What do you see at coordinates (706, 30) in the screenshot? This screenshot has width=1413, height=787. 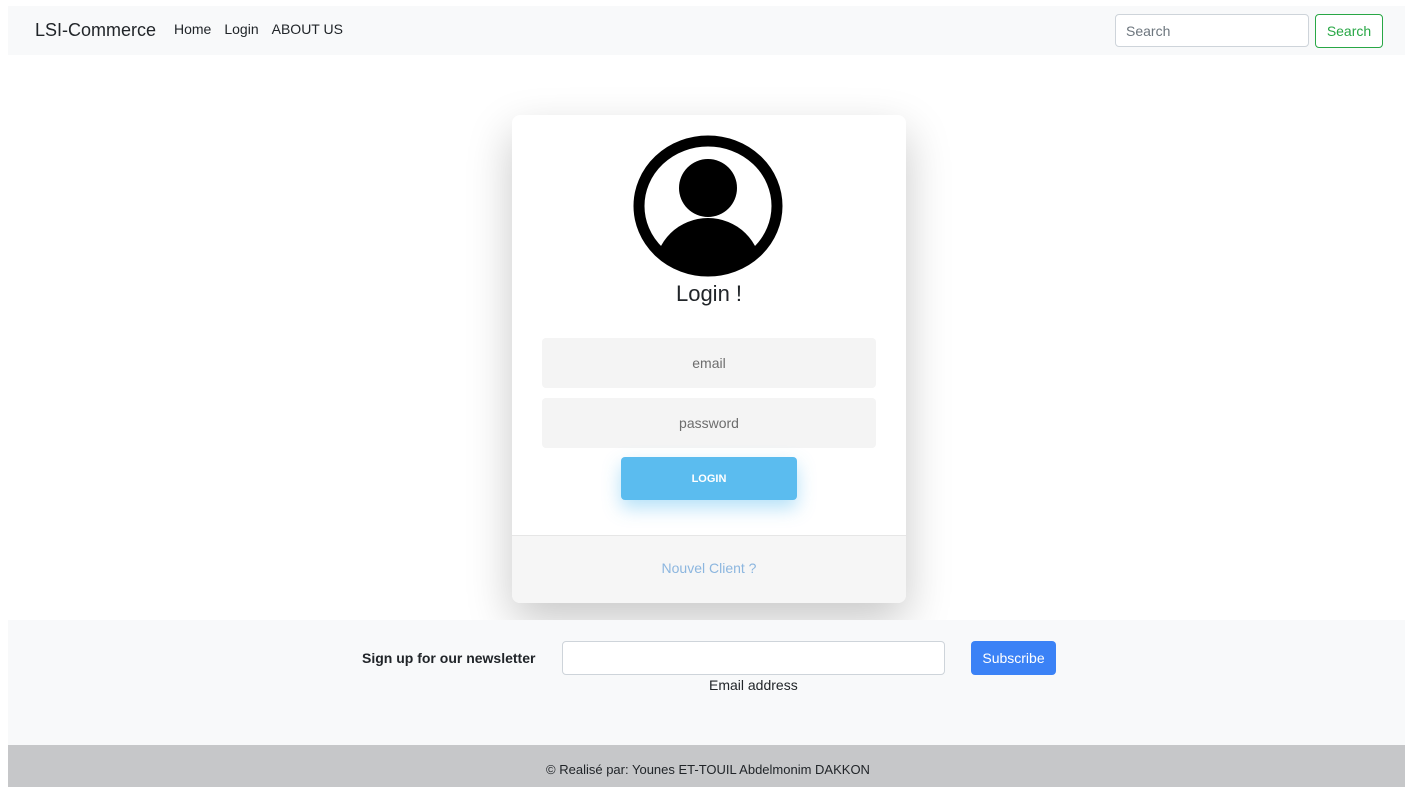 I see `navbar: LSI-Commerce Home Login ABOUT US Search` at bounding box center [706, 30].